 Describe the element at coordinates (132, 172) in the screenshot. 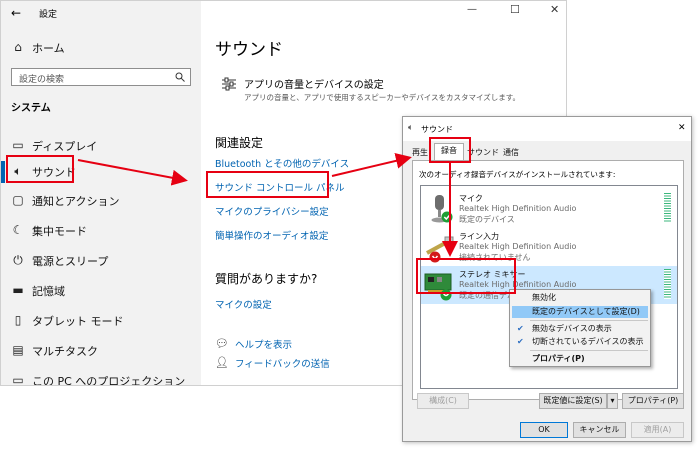

I see `arrow-to-control-panel` at that location.